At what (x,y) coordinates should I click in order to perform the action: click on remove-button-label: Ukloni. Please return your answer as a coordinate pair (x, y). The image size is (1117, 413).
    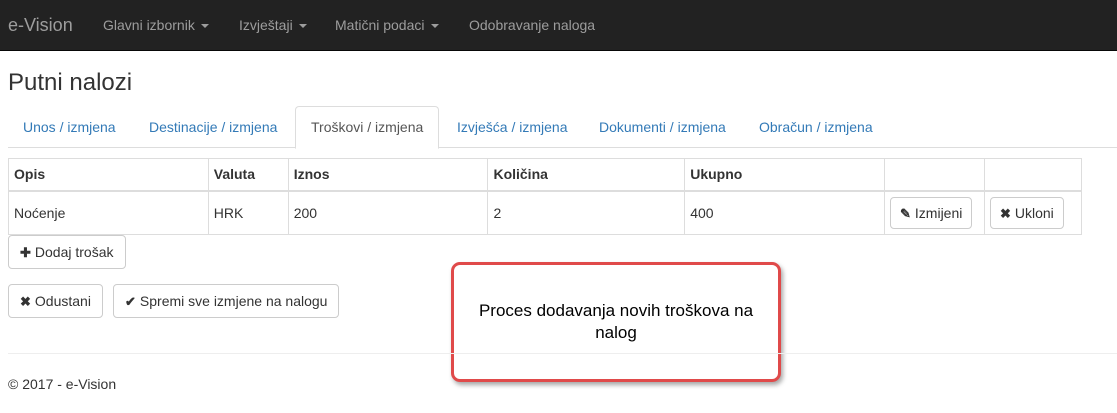
    Looking at the image, I should click on (1034, 212).